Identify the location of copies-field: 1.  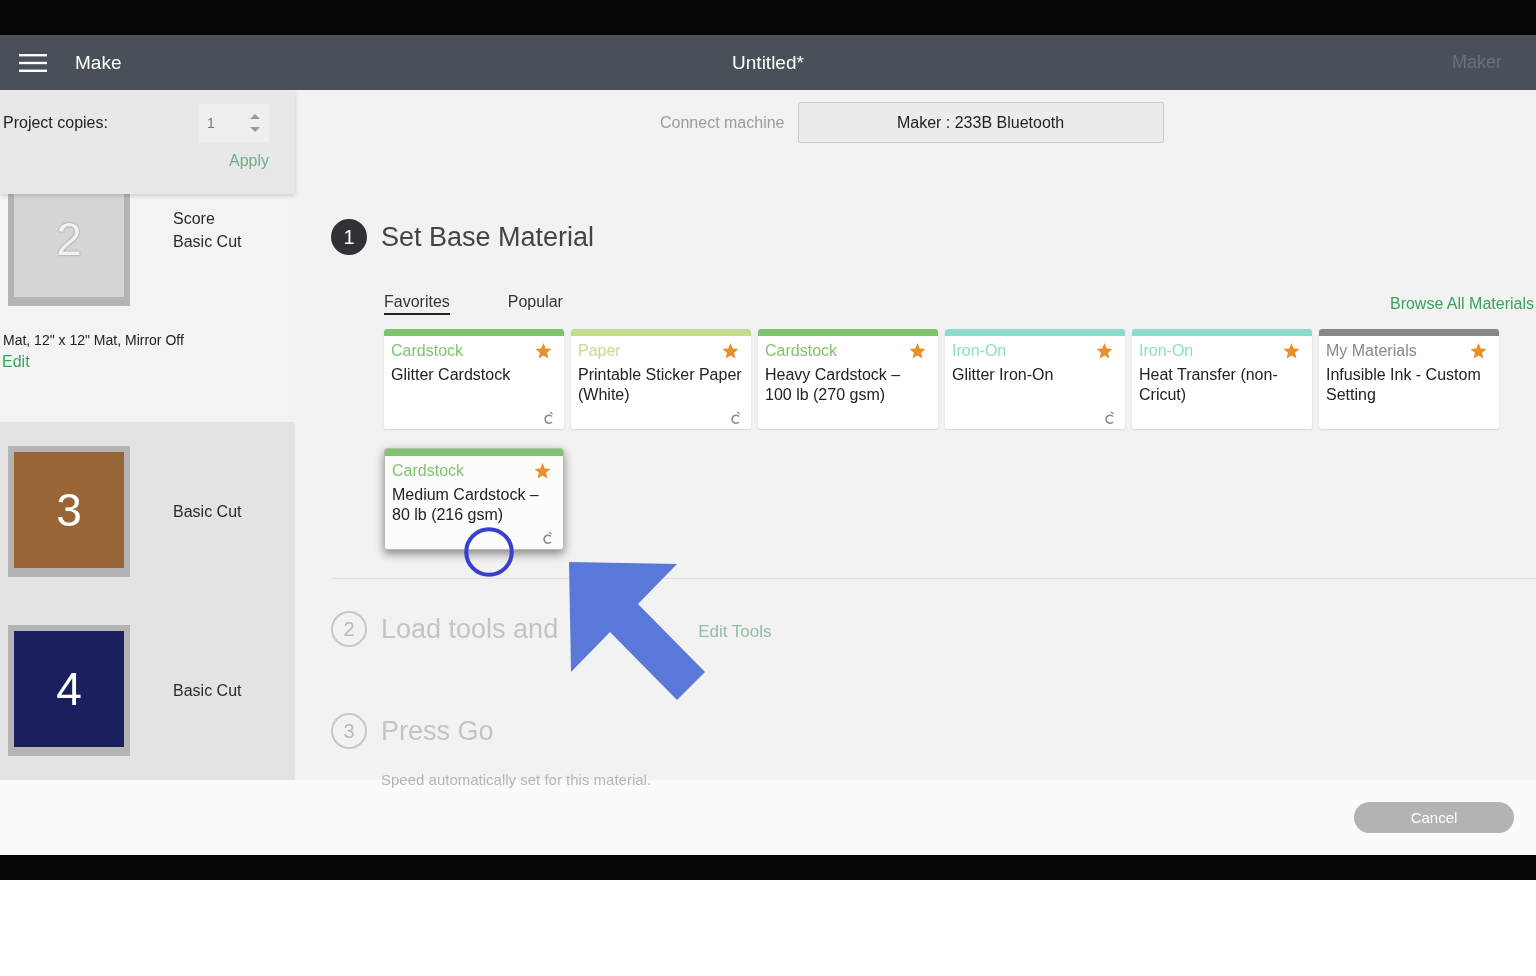
(234, 123).